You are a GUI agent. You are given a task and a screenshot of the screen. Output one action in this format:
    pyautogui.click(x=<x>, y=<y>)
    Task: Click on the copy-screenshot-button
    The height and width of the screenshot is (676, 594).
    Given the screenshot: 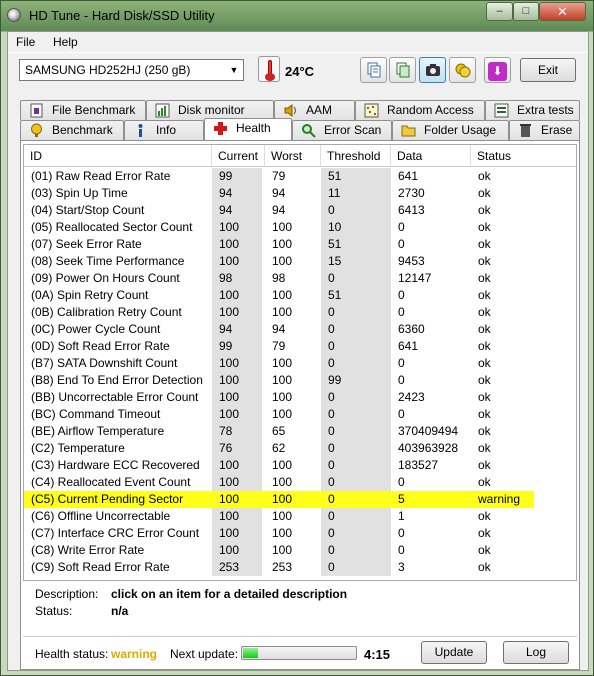 What is the action you would take?
    pyautogui.click(x=402, y=70)
    